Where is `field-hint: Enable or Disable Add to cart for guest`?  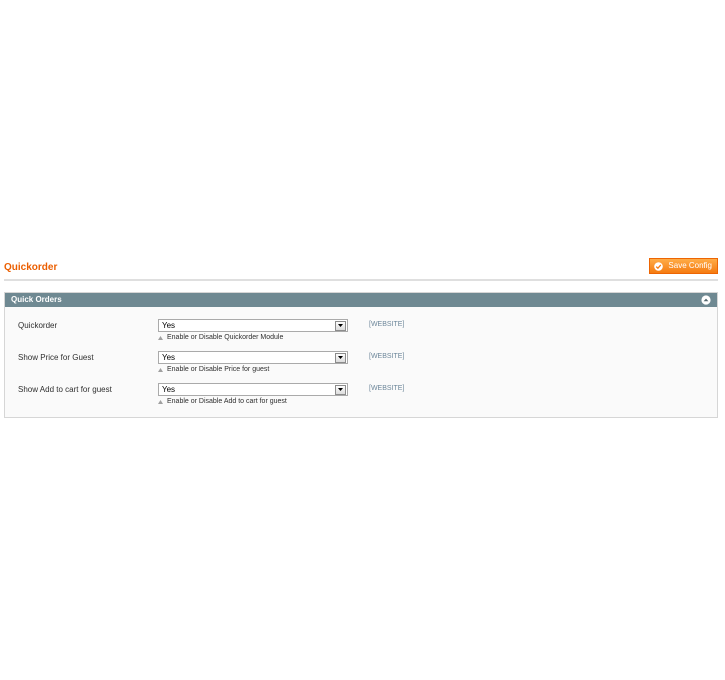
field-hint: Enable or Disable Add to cart for guest is located at coordinates (222, 401).